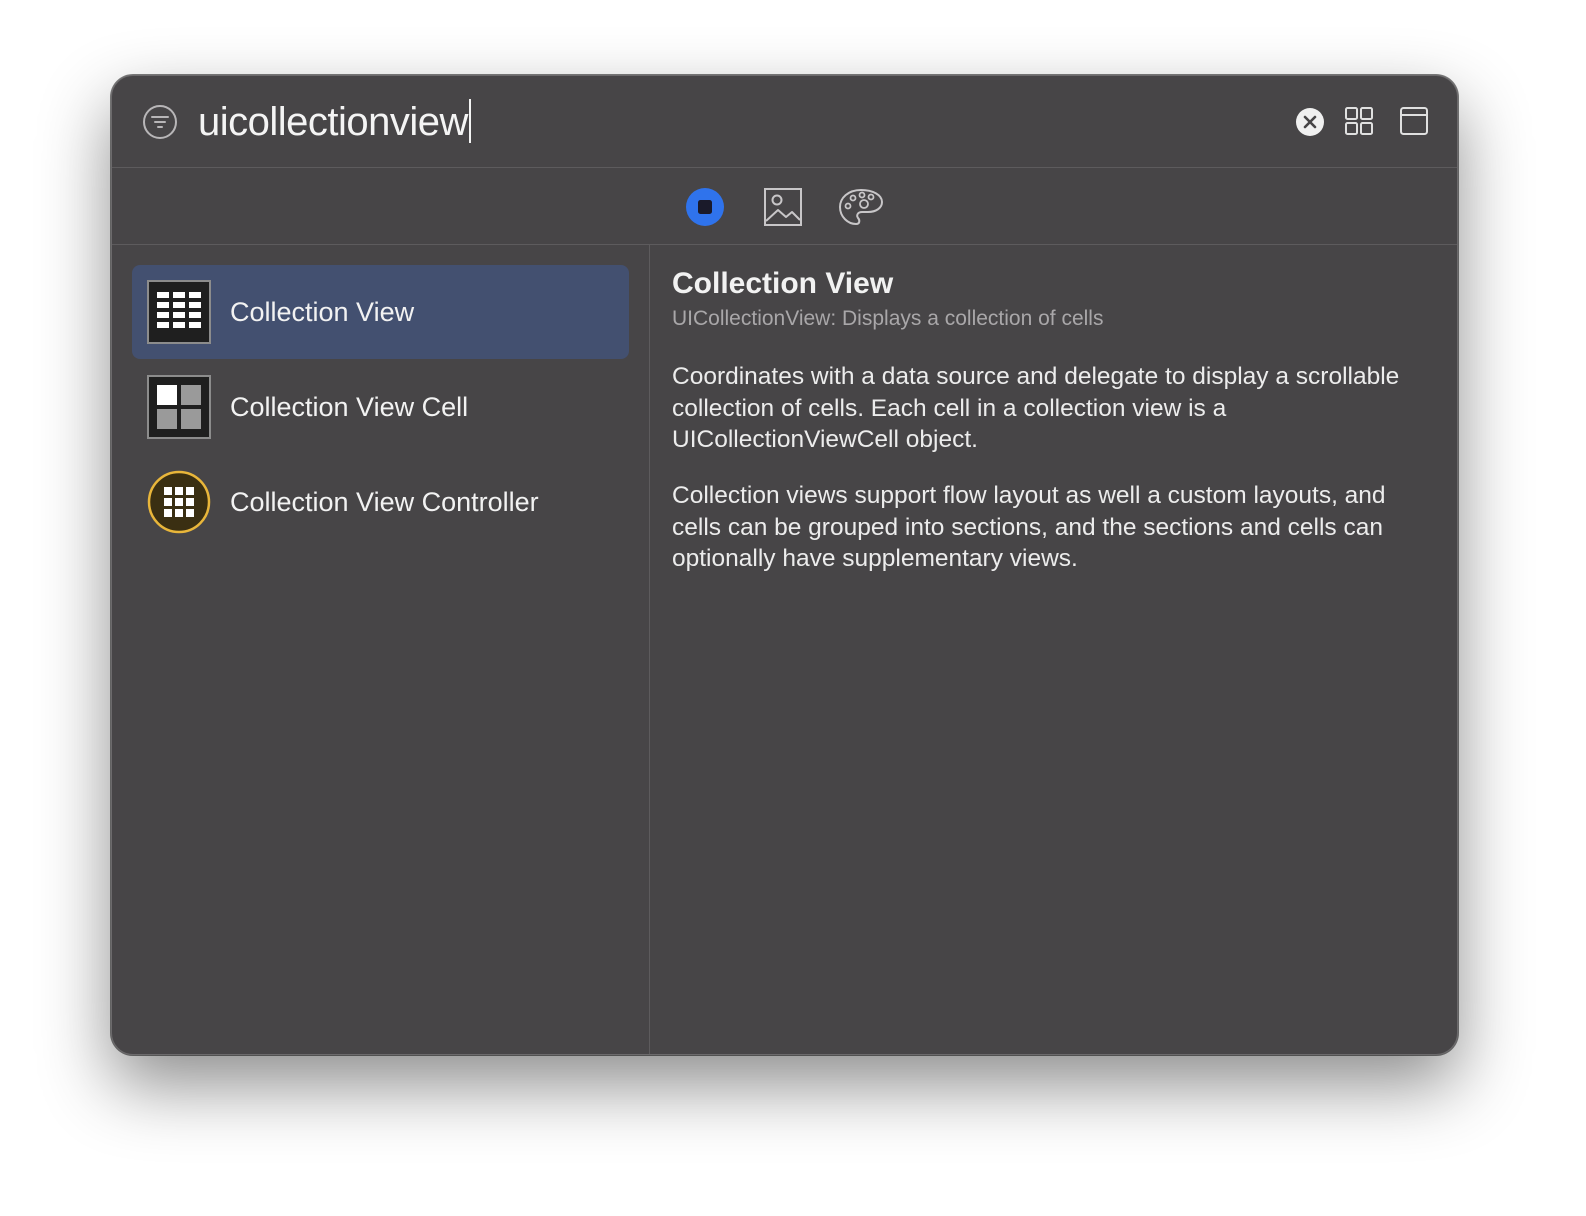 This screenshot has width=1586, height=1216. What do you see at coordinates (1310, 122) in the screenshot?
I see `clear-search-icon` at bounding box center [1310, 122].